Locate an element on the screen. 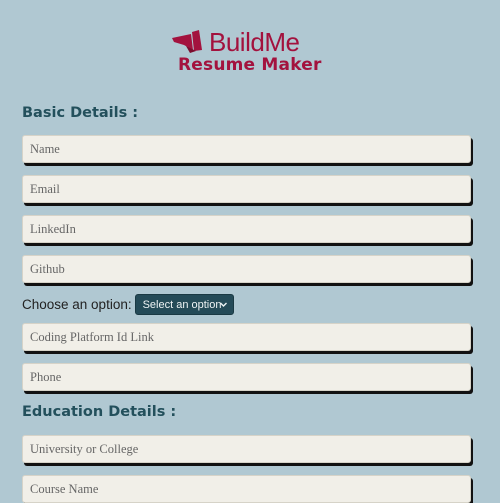  brand-logo-icon is located at coordinates (187, 41).